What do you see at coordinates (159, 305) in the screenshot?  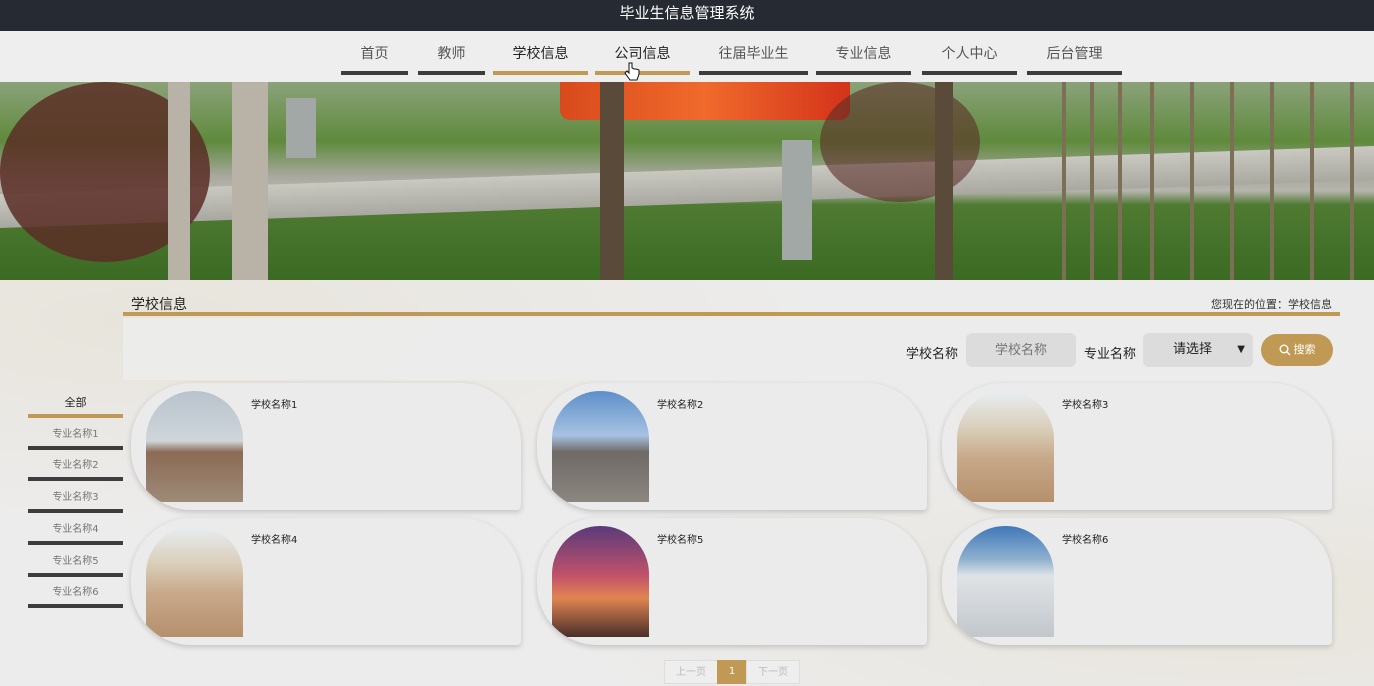 I see `section-title: 学校信息` at bounding box center [159, 305].